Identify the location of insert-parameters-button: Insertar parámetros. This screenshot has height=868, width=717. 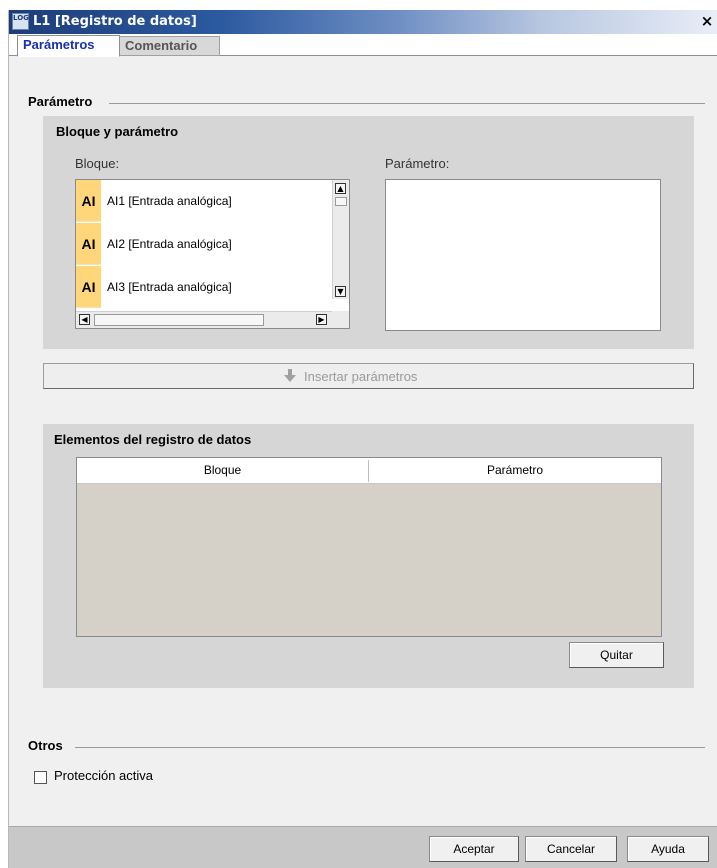
(368, 376).